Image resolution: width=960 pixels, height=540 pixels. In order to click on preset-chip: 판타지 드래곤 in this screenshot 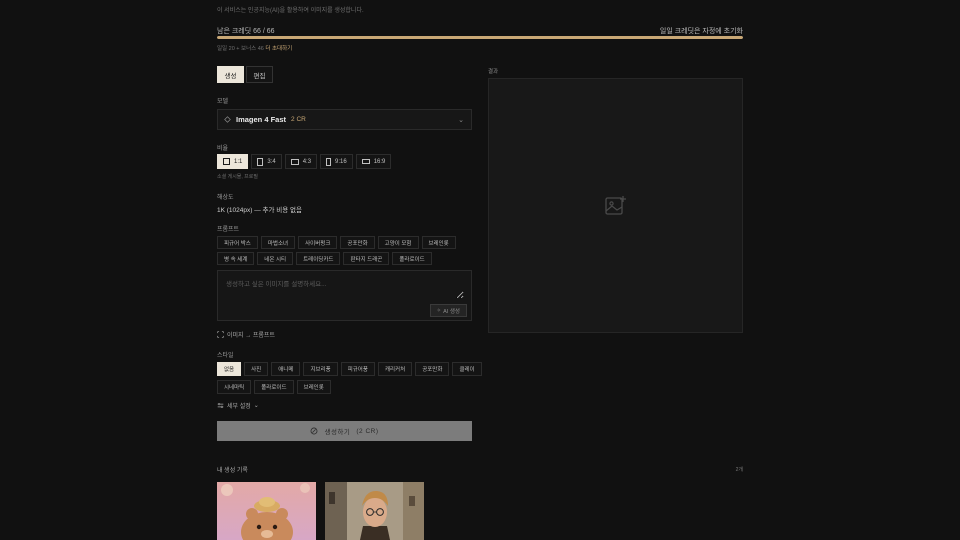, I will do `click(366, 258)`.